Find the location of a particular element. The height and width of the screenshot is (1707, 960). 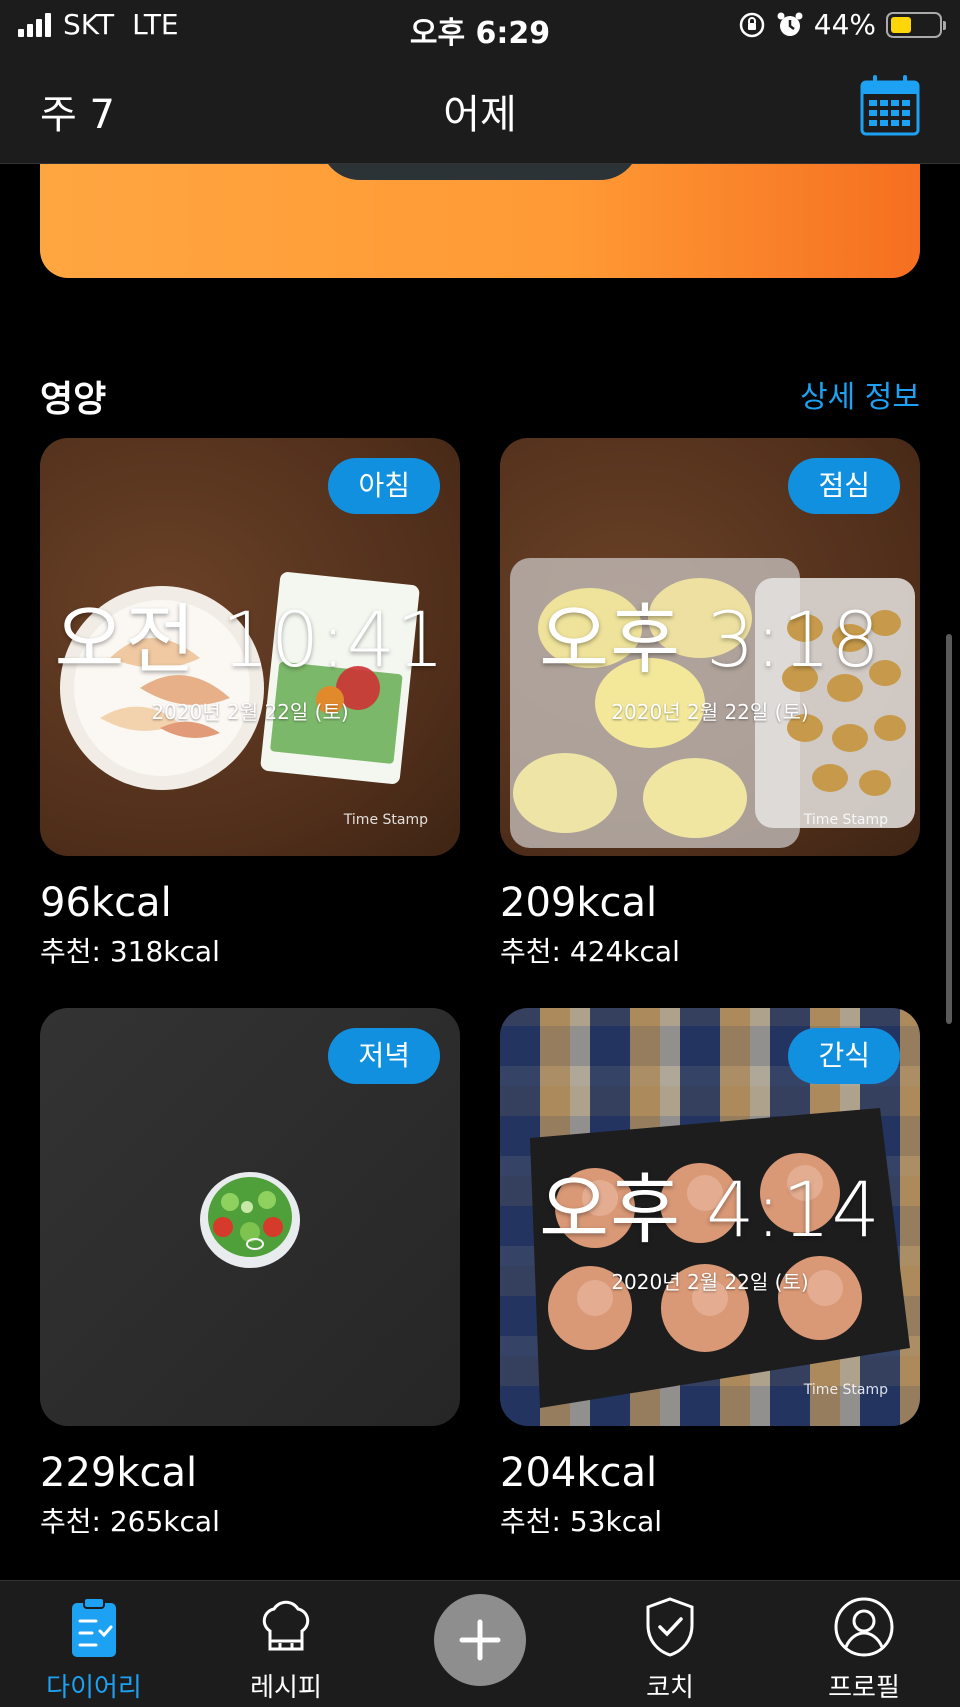

tab-profile: 프로필 is located at coordinates (864, 1649).